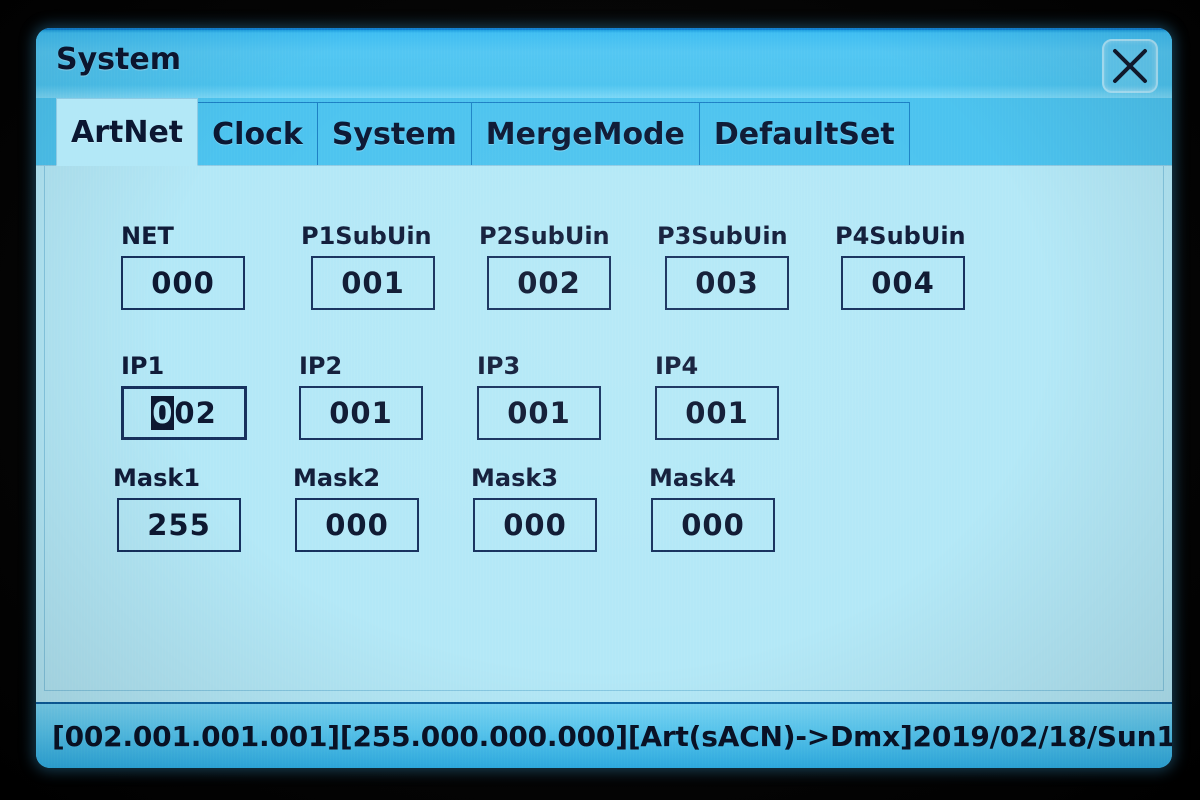  I want to click on field-label: P4SubUin, so click(900, 236).